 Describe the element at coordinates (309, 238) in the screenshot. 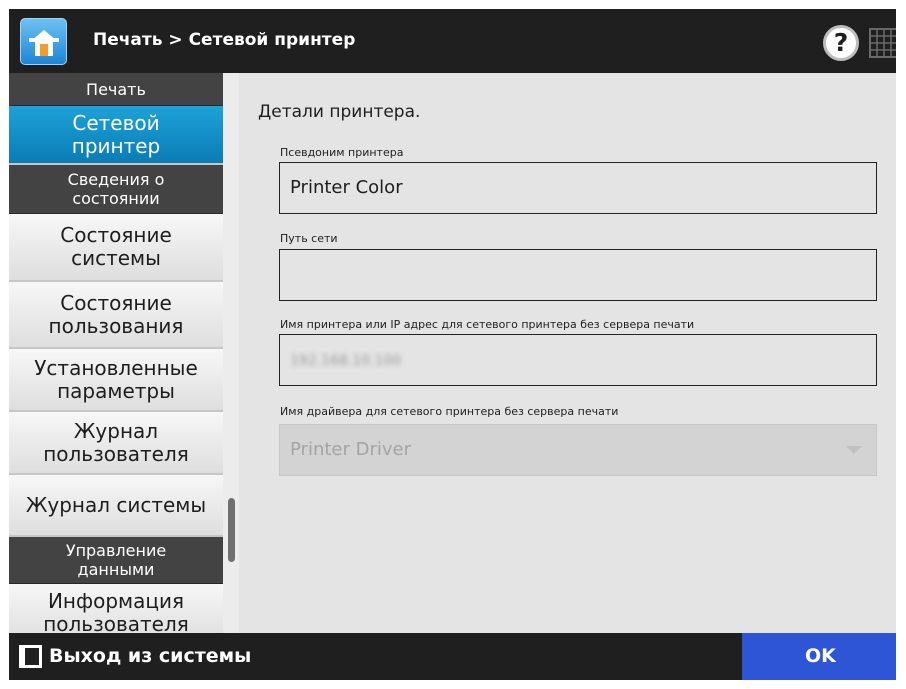

I see `network-path-label: Путь сети` at that location.